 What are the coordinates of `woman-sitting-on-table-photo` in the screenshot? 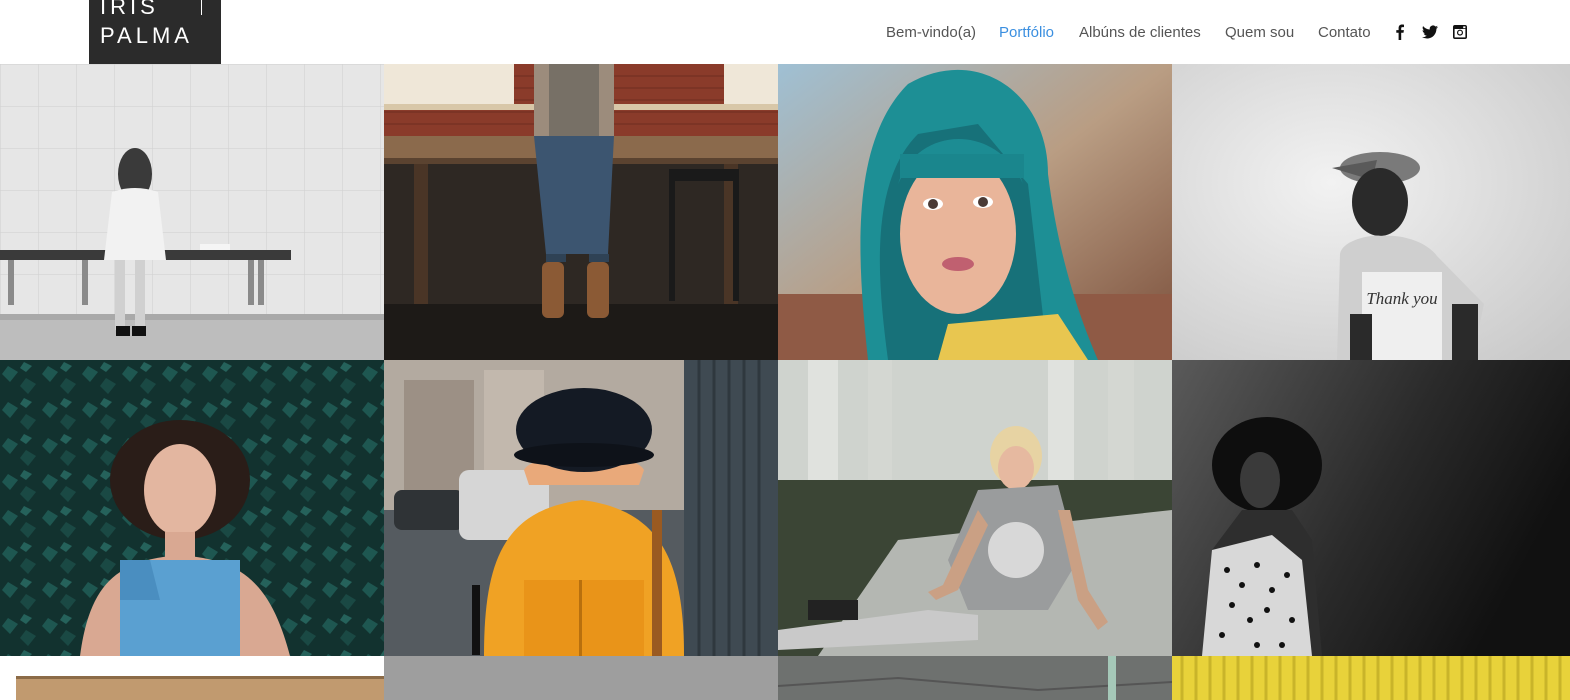 It's located at (581, 212).